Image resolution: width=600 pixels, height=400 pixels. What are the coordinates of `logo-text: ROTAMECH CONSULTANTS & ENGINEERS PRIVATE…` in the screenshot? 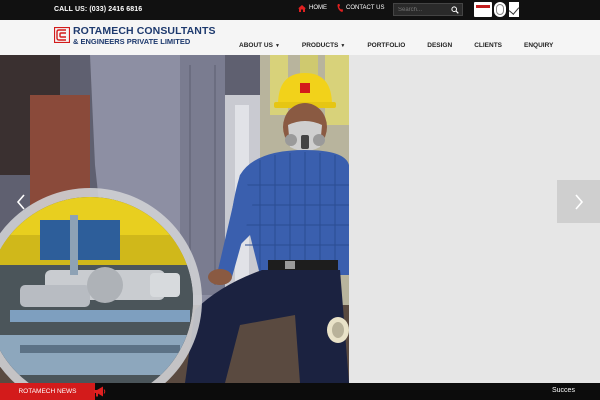 It's located at (144, 36).